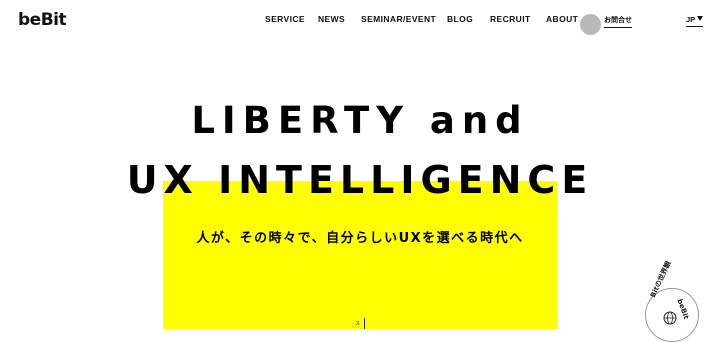 Image resolution: width=720 pixels, height=342 pixels. Describe the element at coordinates (590, 24) in the screenshot. I see `contact-circle-icon` at that location.